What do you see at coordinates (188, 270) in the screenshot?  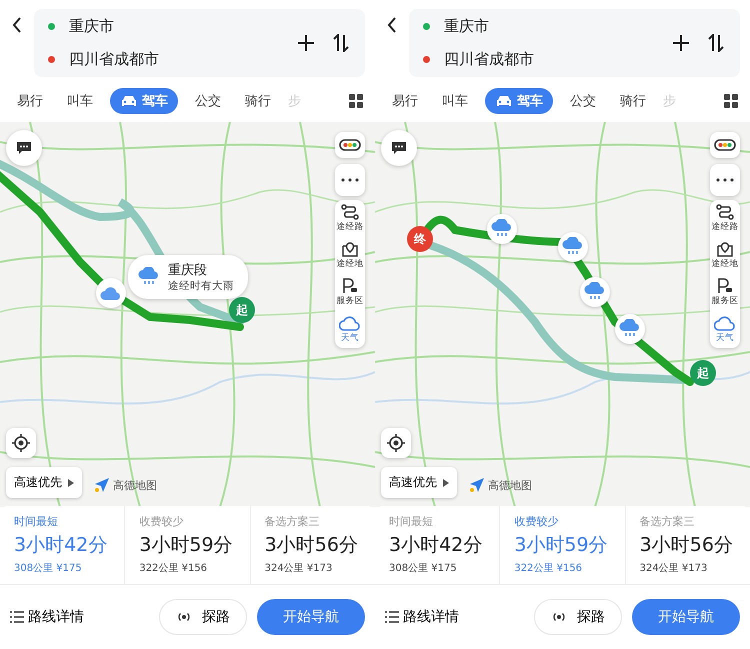 I see `popup-title: 重庆段` at bounding box center [188, 270].